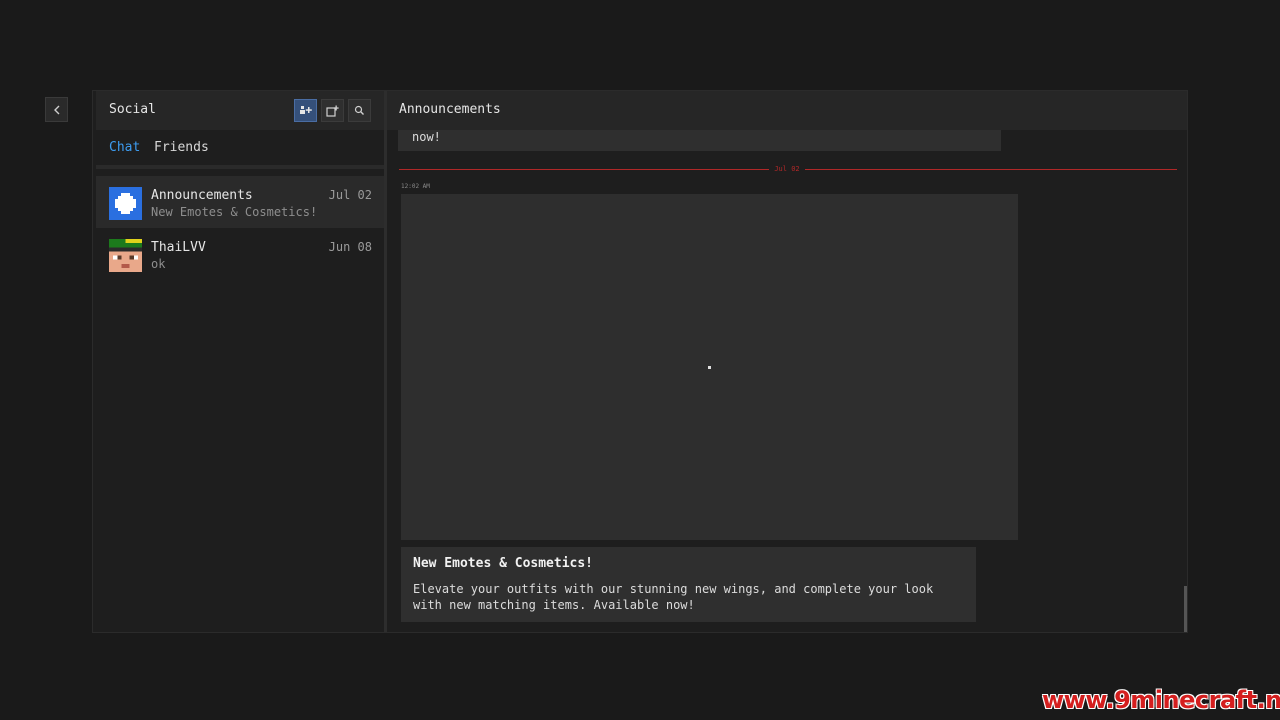 Image resolution: width=1280 pixels, height=720 pixels. Describe the element at coordinates (240, 254) in the screenshot. I see `conversation-item-thailvv: ThaiLVV Jun 08 ok` at that location.